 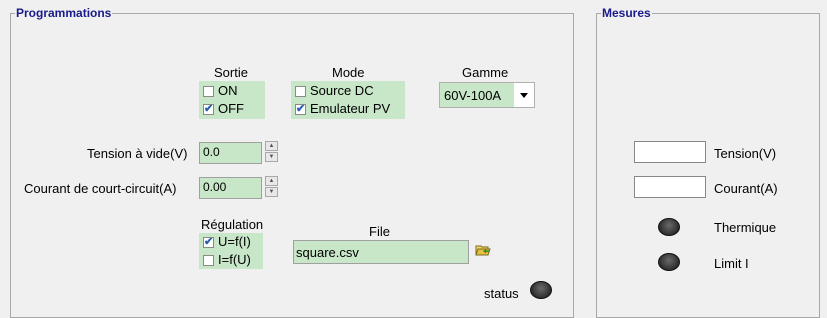 I want to click on regulation-i-label: I=f(U), so click(x=234, y=259).